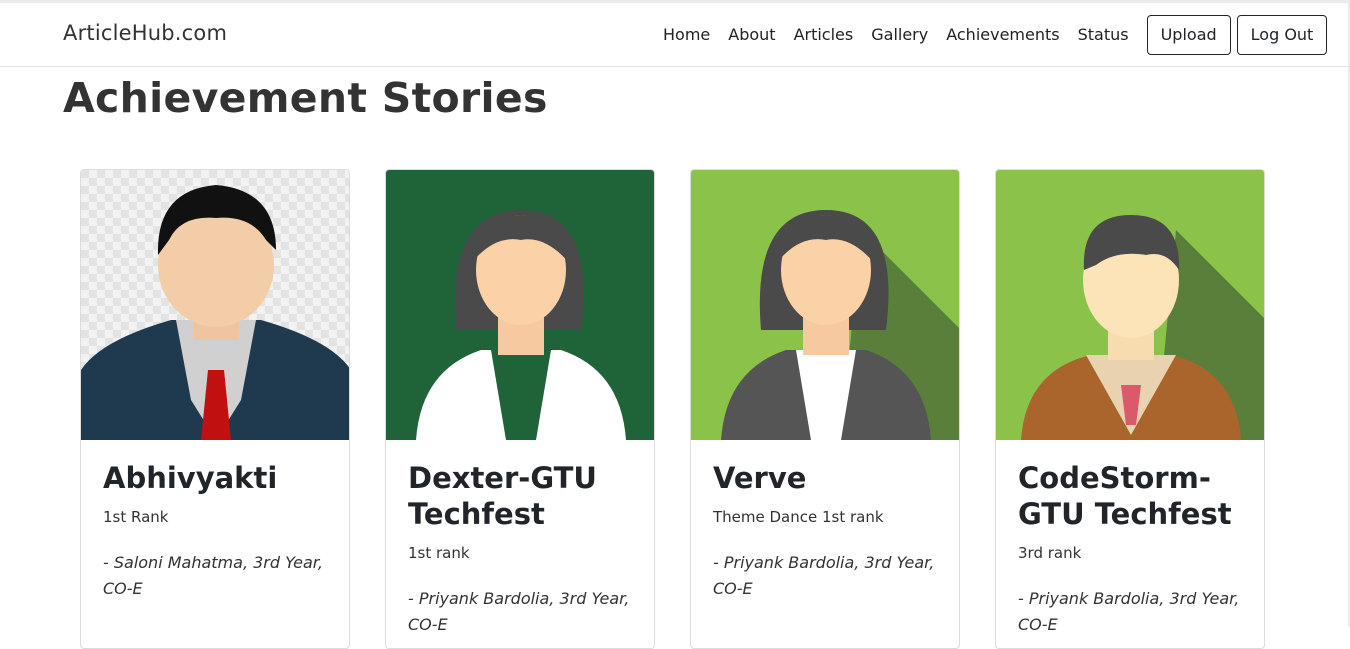 The width and height of the screenshot is (1350, 649). What do you see at coordinates (1282, 34) in the screenshot?
I see `logout-button: Log Out` at bounding box center [1282, 34].